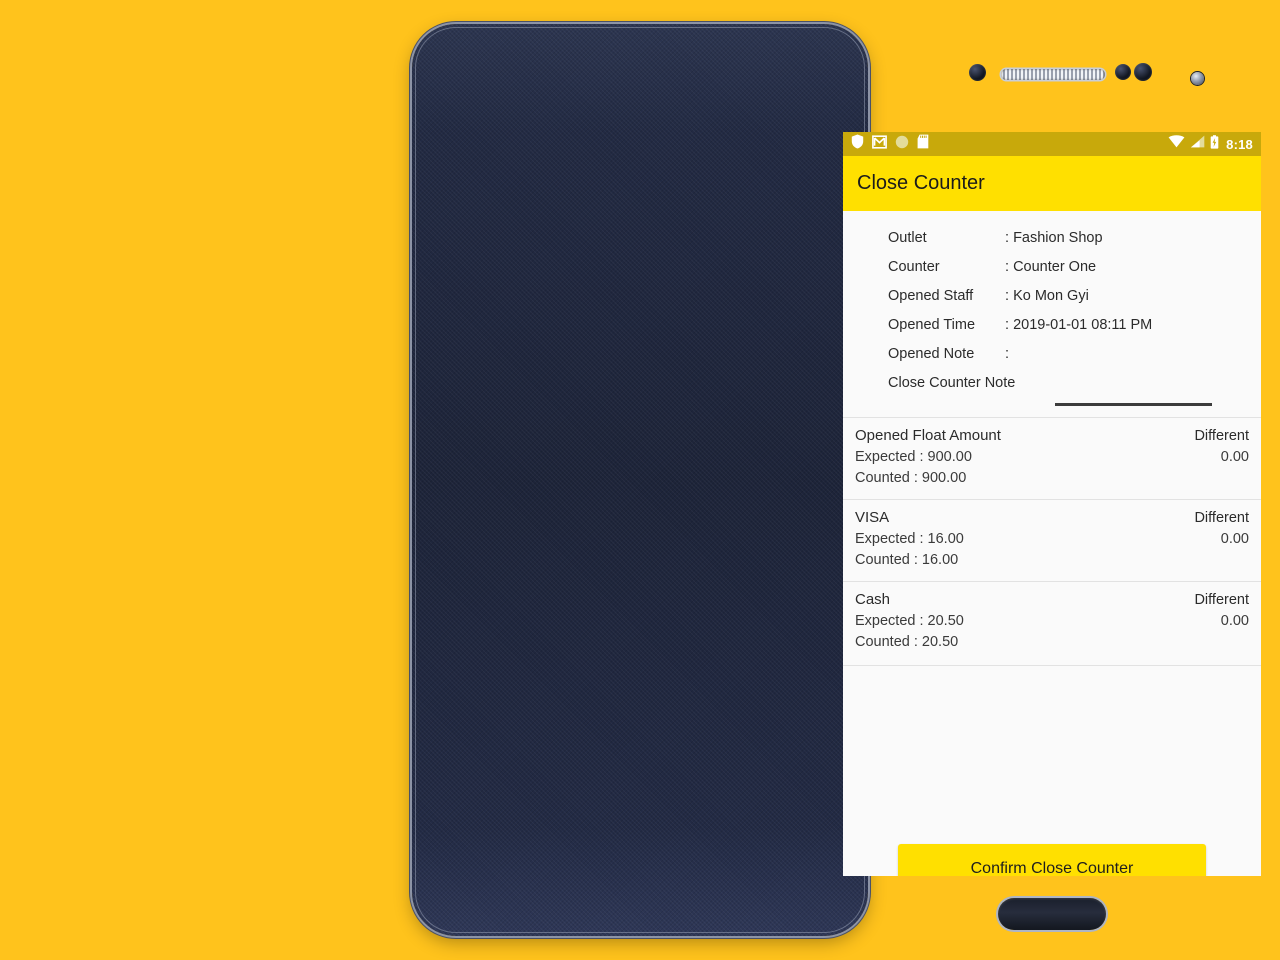 The width and height of the screenshot is (1280, 960). Describe the element at coordinates (913, 457) in the screenshot. I see `amount-expected-opened-float: Expected : 900.00` at that location.